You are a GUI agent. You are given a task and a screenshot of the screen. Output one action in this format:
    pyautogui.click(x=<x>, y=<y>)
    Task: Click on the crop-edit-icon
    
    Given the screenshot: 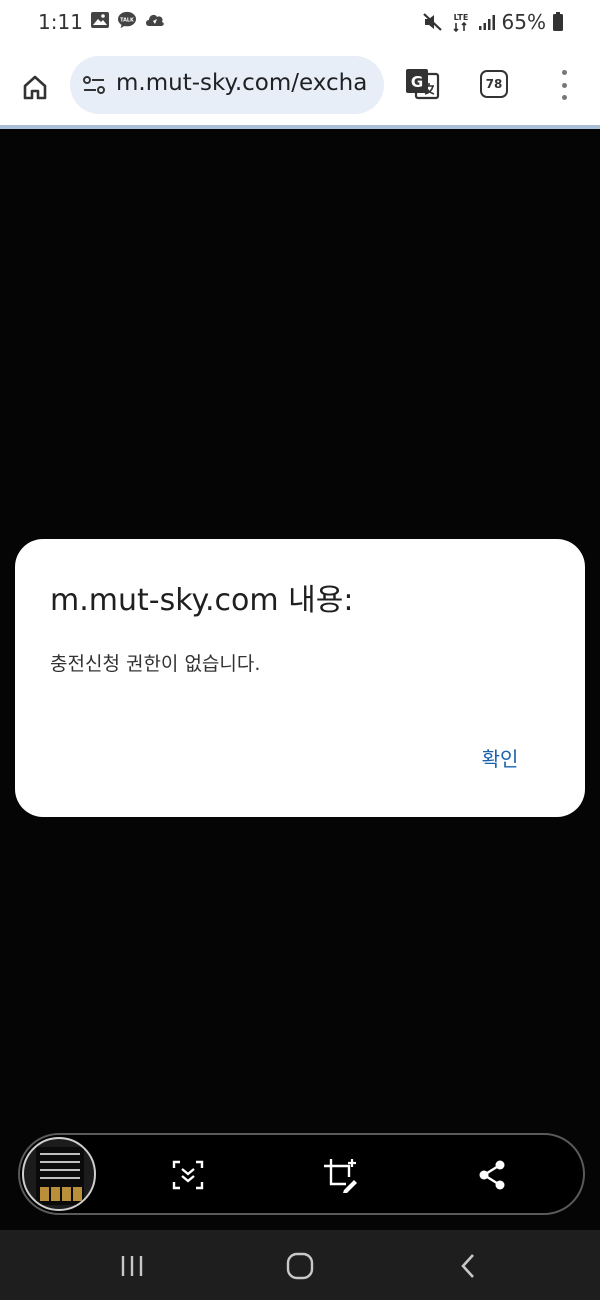 What is the action you would take?
    pyautogui.click(x=340, y=1176)
    